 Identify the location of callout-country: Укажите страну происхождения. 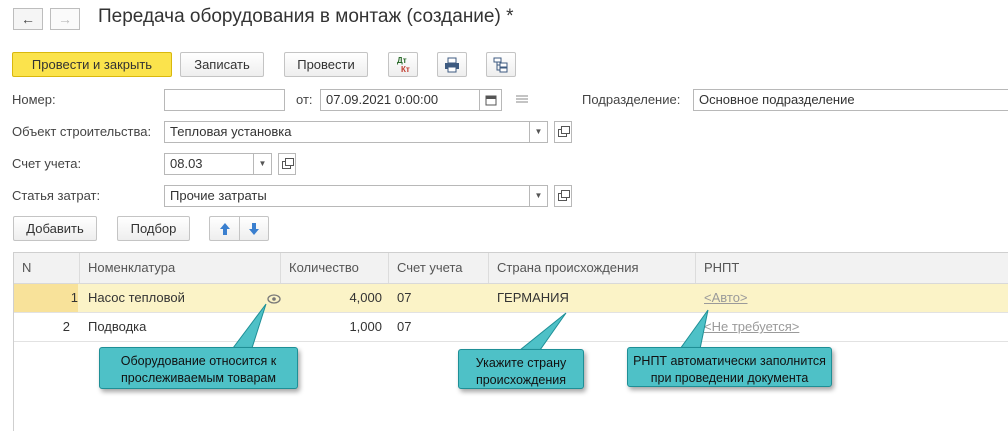
(521, 369).